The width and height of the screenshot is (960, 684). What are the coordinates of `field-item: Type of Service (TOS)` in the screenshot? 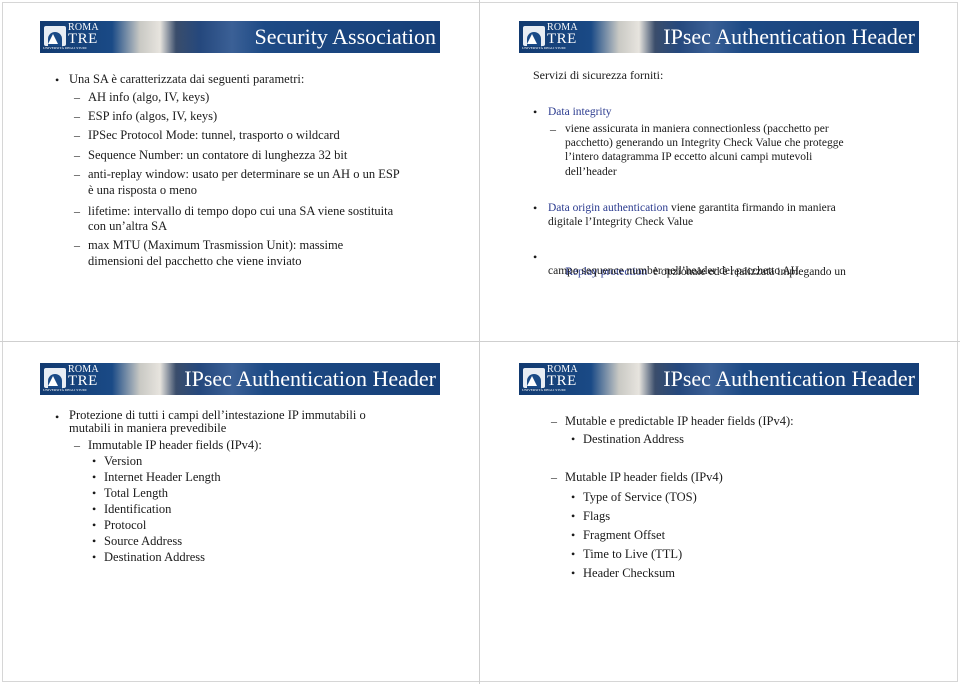 It's located at (640, 497).